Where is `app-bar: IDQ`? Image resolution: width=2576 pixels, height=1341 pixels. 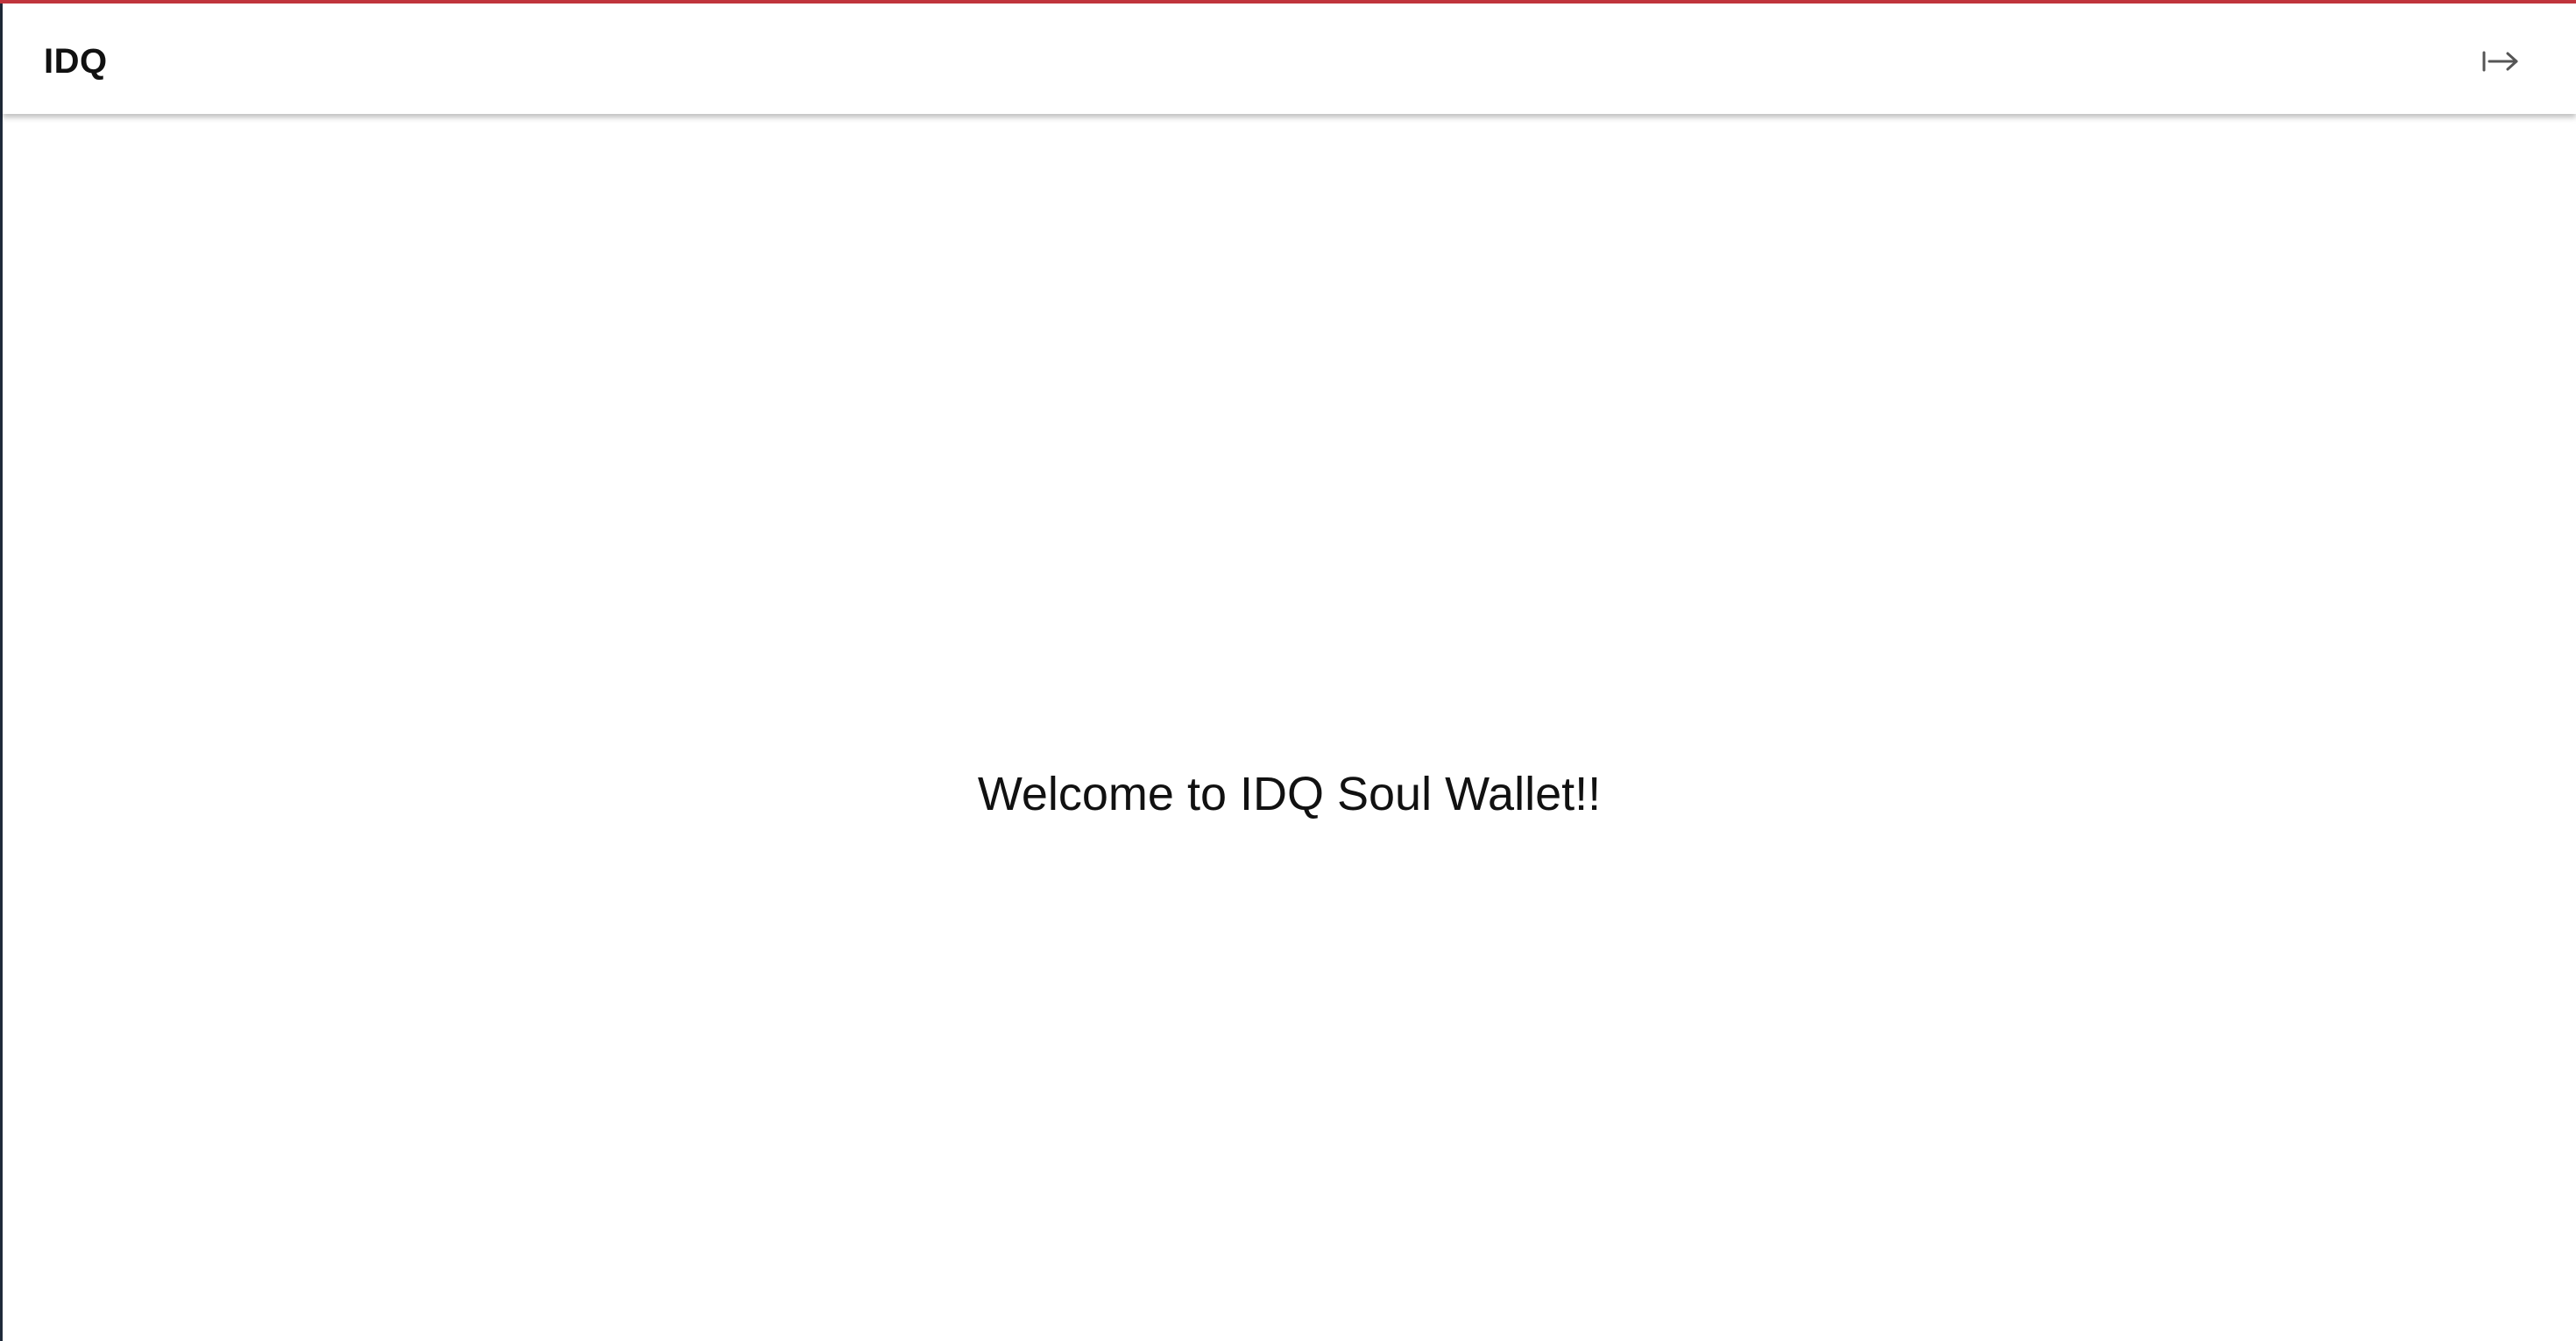 app-bar: IDQ is located at coordinates (1289, 59).